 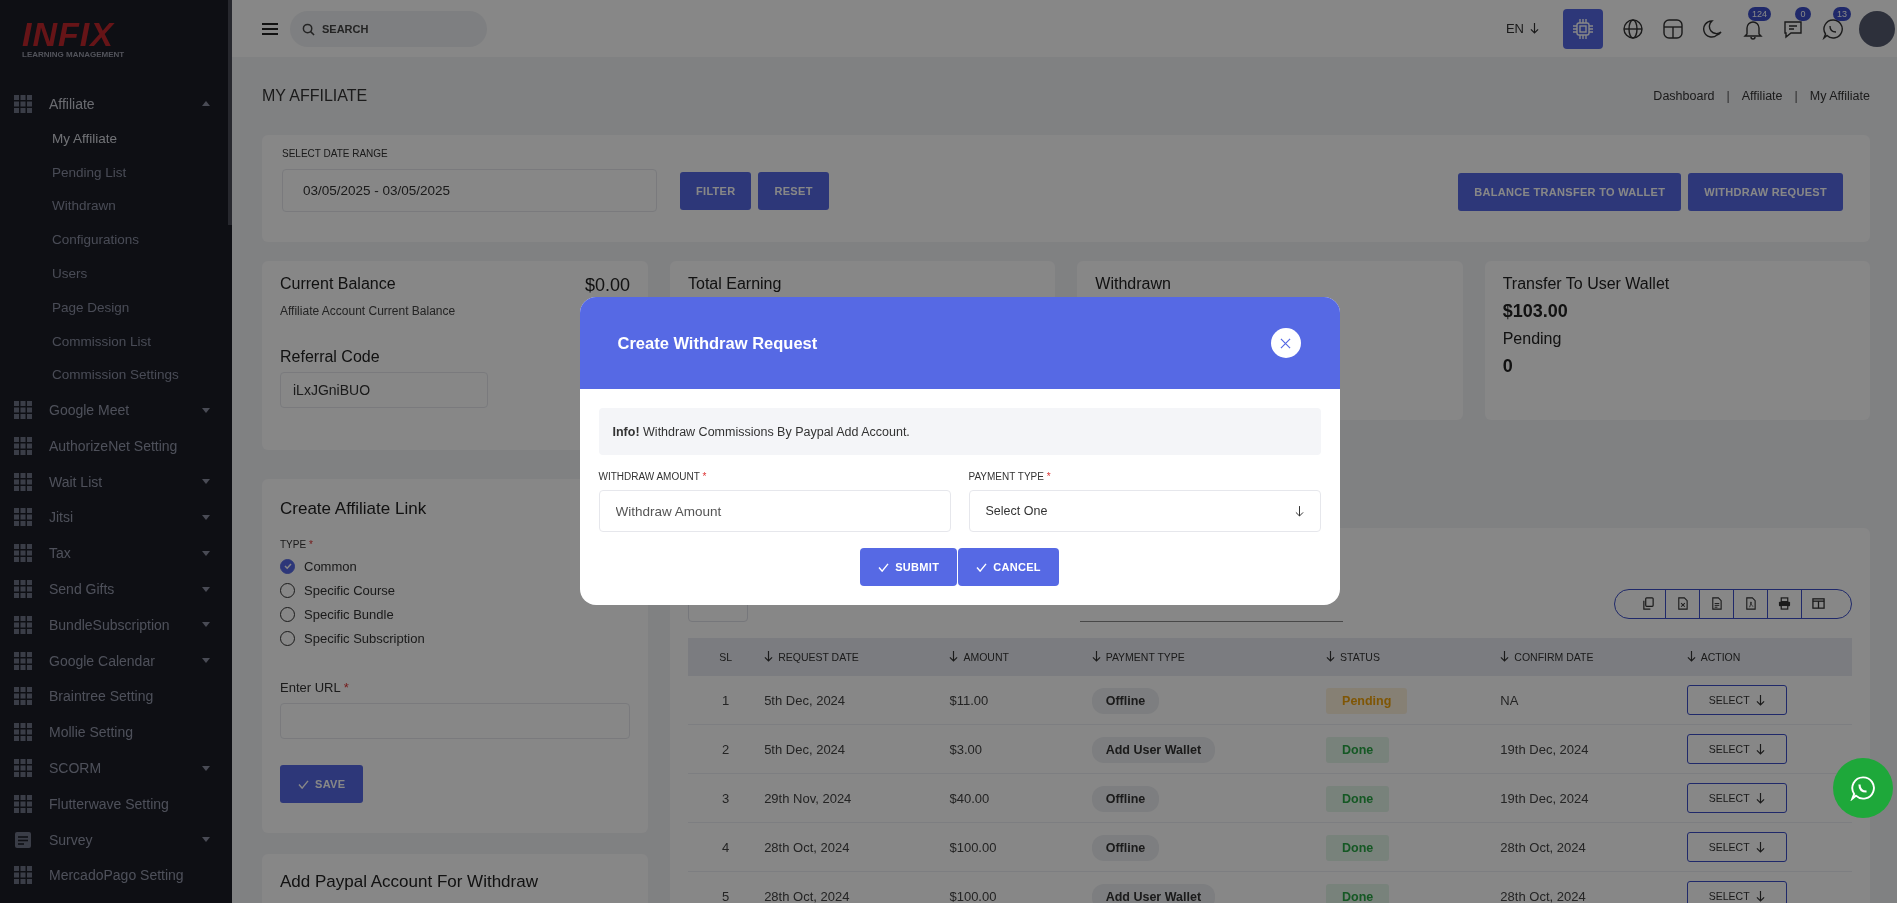 I want to click on referral-code-field: iLxJGniBUO, so click(x=384, y=390).